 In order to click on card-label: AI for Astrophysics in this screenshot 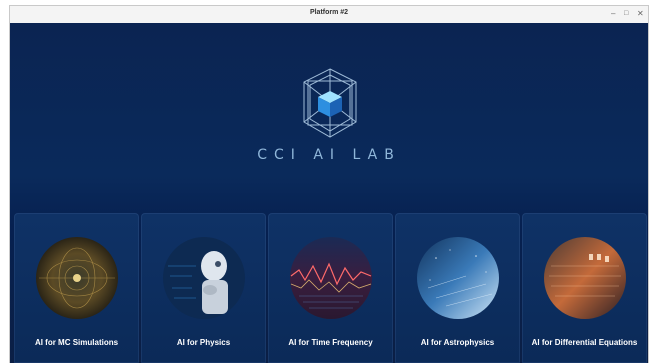, I will do `click(457, 342)`.